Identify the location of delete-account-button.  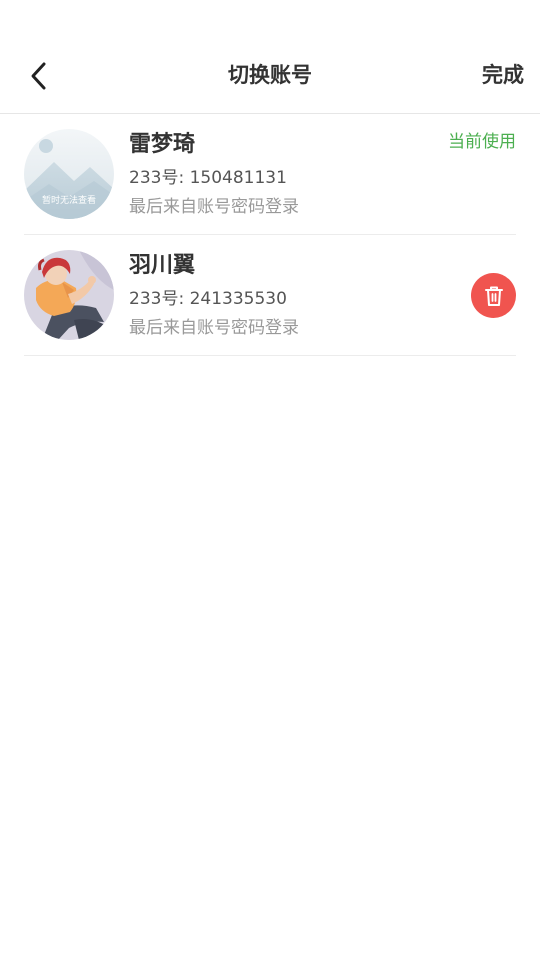
(493, 295).